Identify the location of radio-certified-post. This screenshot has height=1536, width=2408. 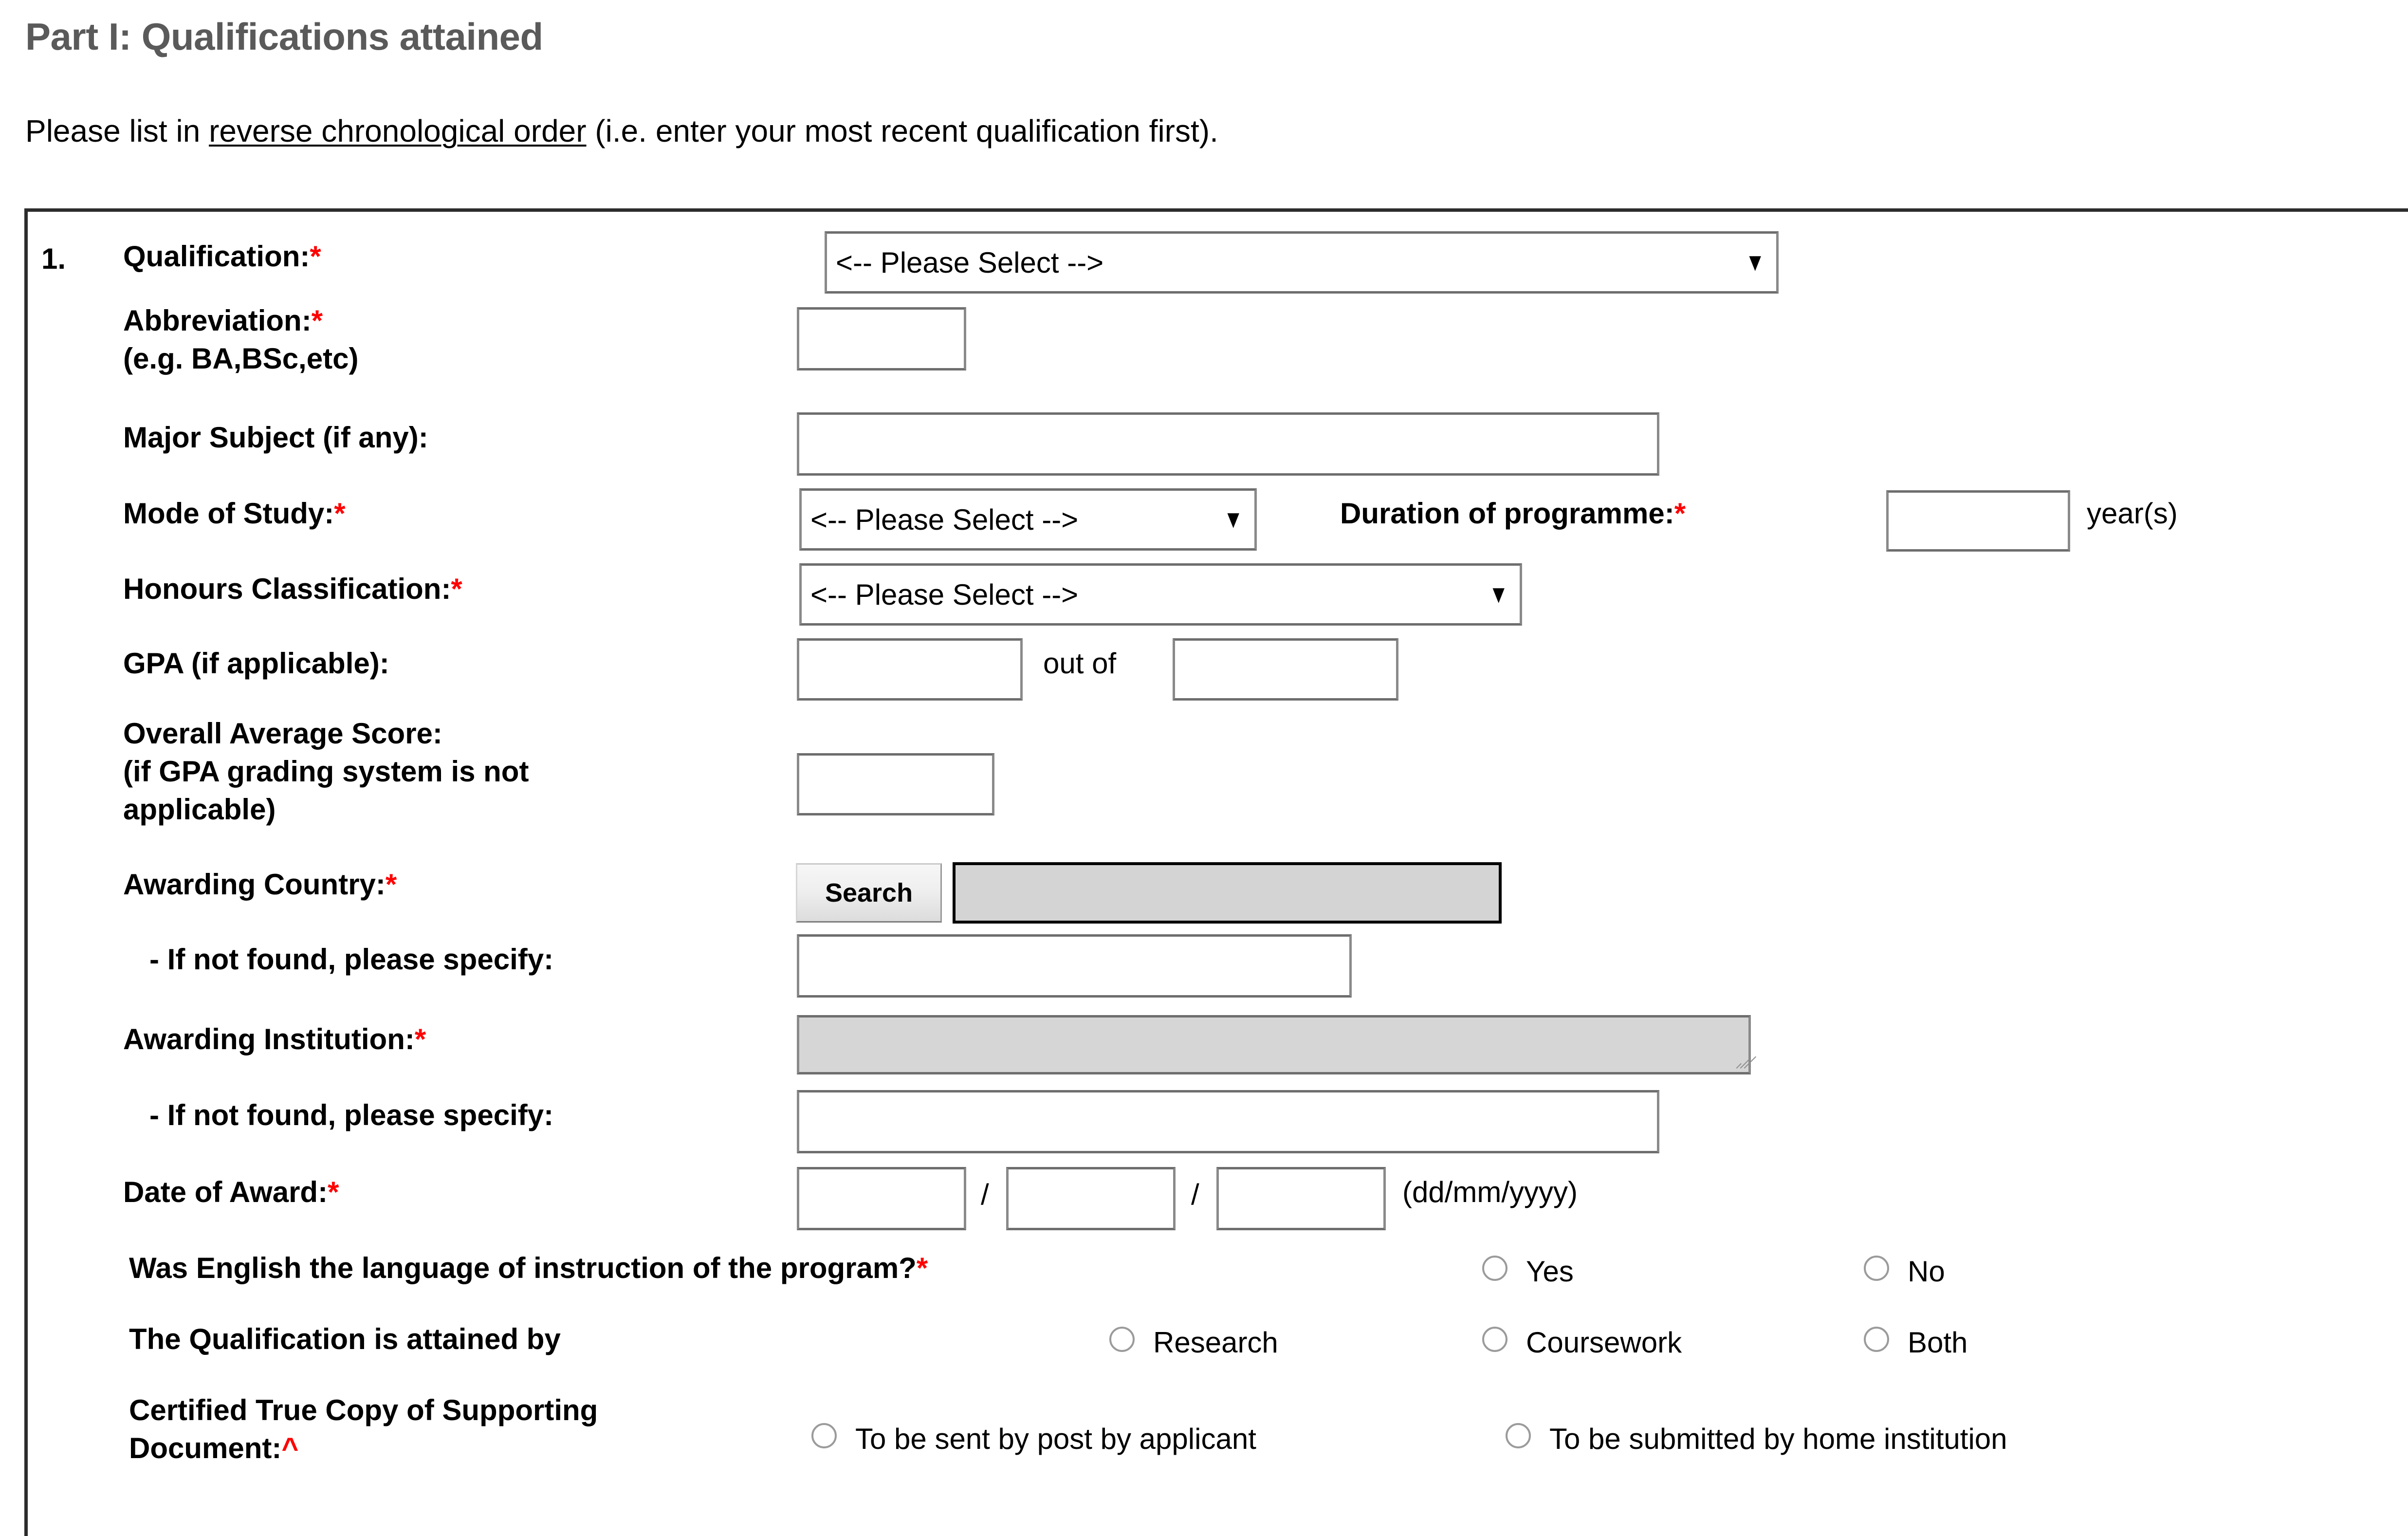
(824, 1435).